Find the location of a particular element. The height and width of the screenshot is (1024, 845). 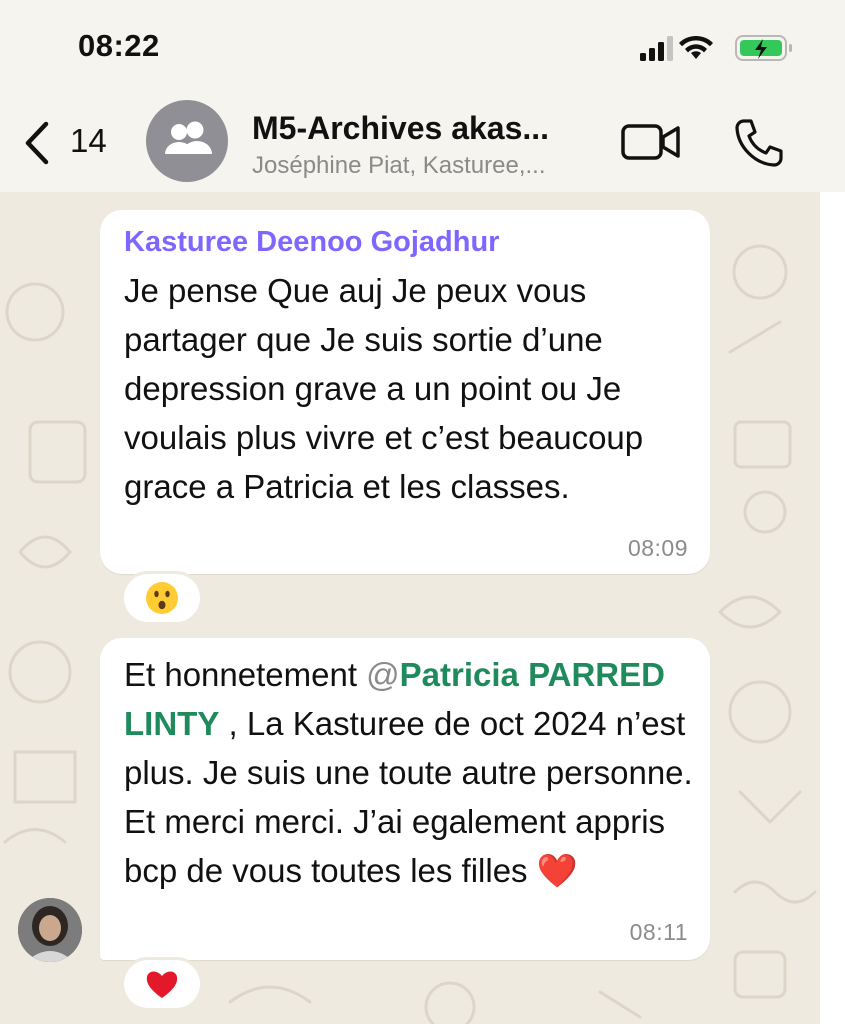

phone-call-icon is located at coordinates (759, 143).